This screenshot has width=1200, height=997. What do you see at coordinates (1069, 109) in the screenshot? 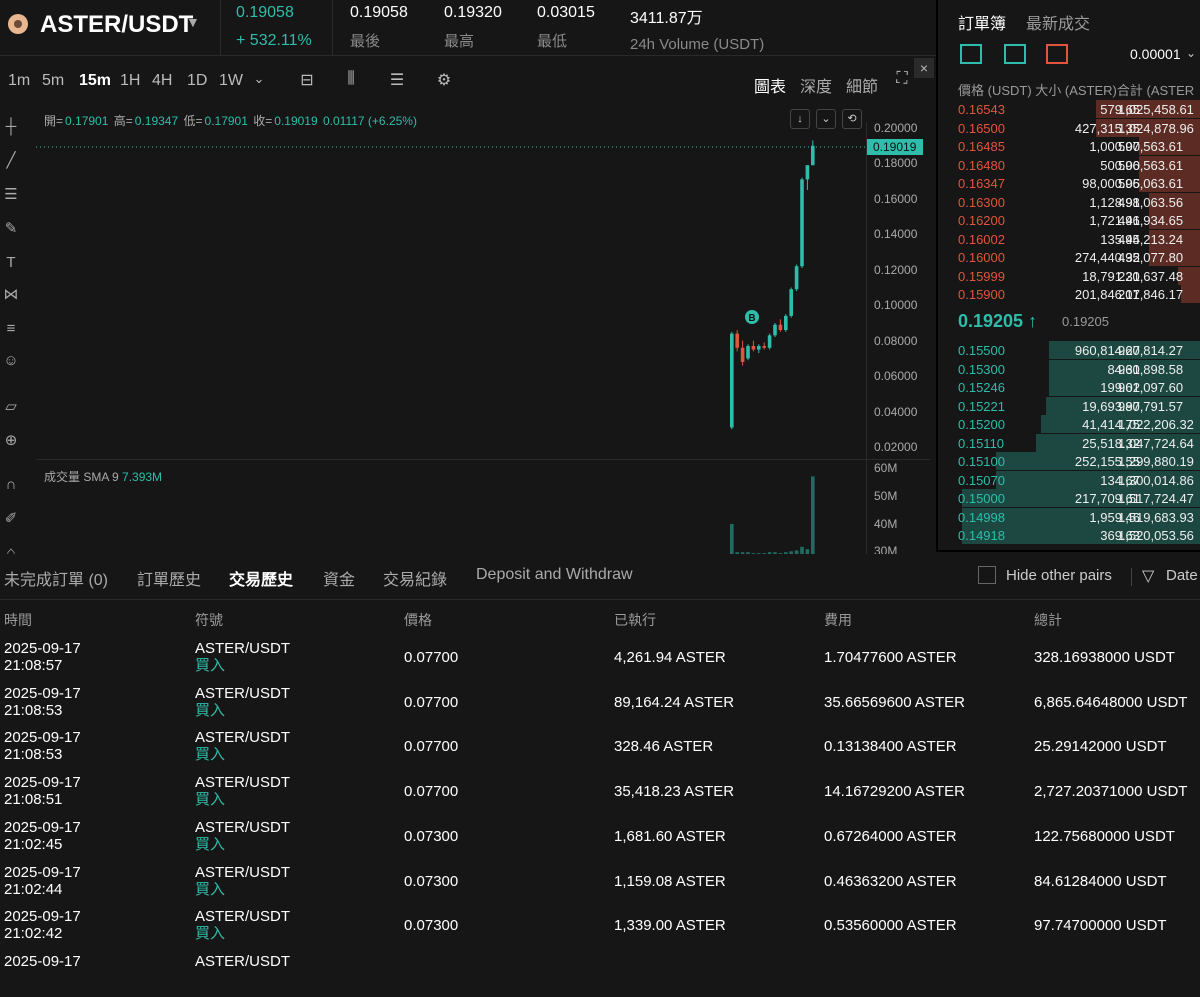
I see `ask-row: 0.16543 579.65 1,025,458.61` at bounding box center [1069, 109].